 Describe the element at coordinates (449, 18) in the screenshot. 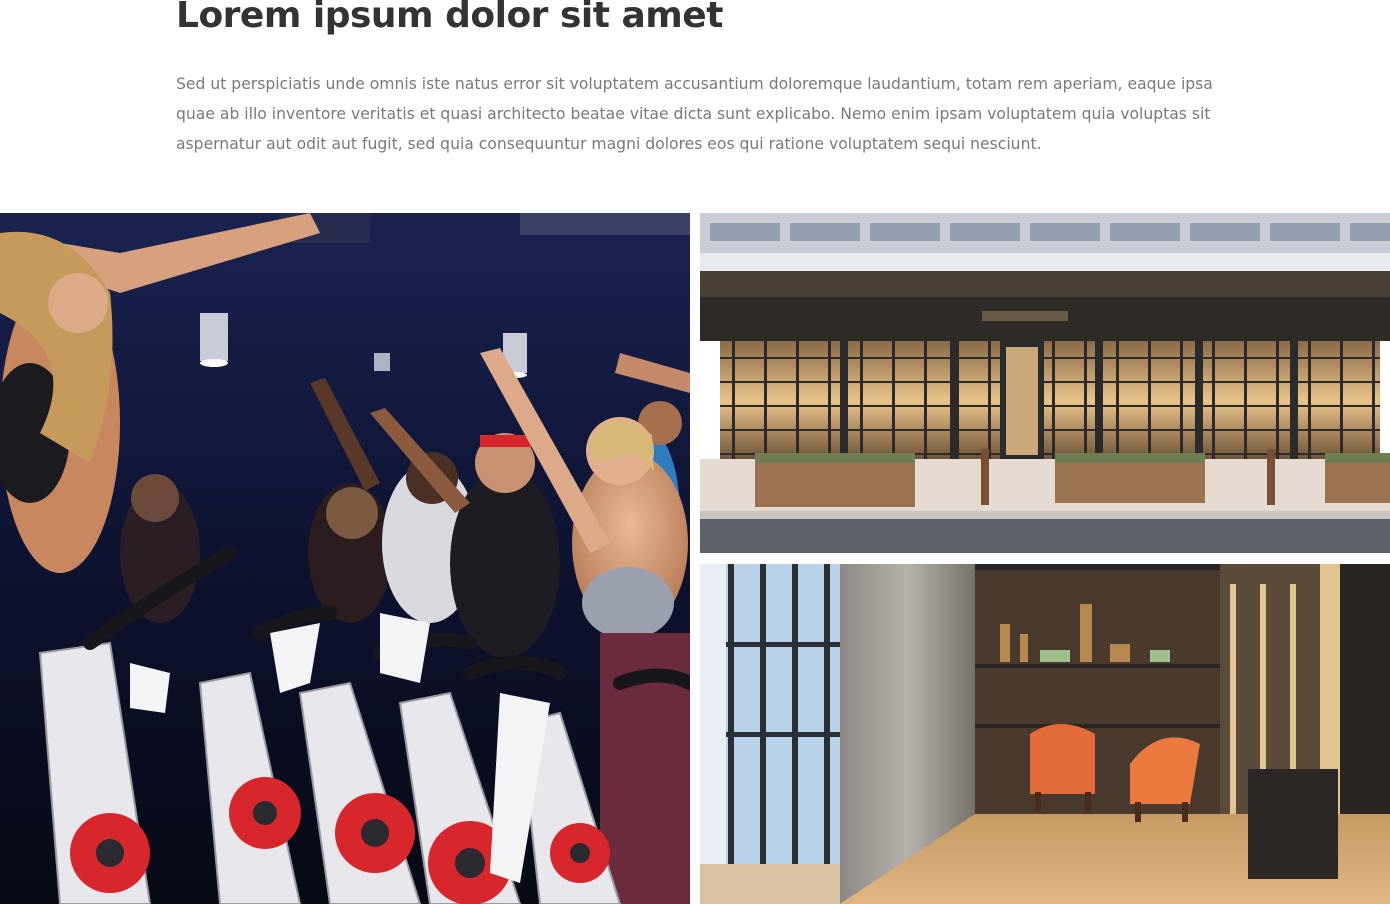

I see `page-heading: Lorem ipsum dolor sit amet` at that location.